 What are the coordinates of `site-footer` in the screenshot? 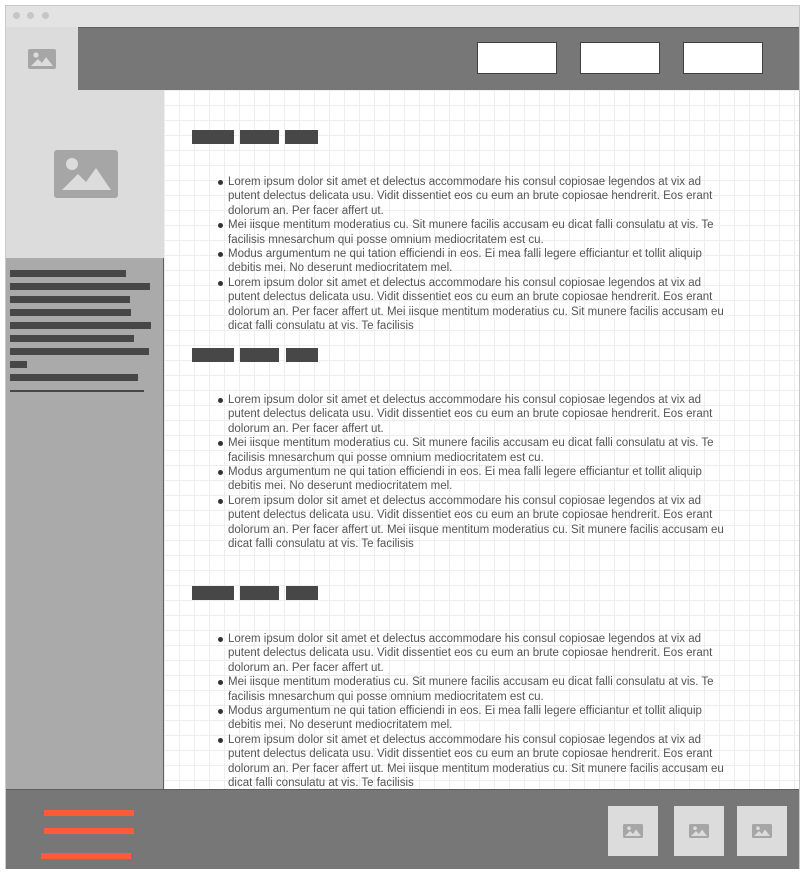 It's located at (402, 829).